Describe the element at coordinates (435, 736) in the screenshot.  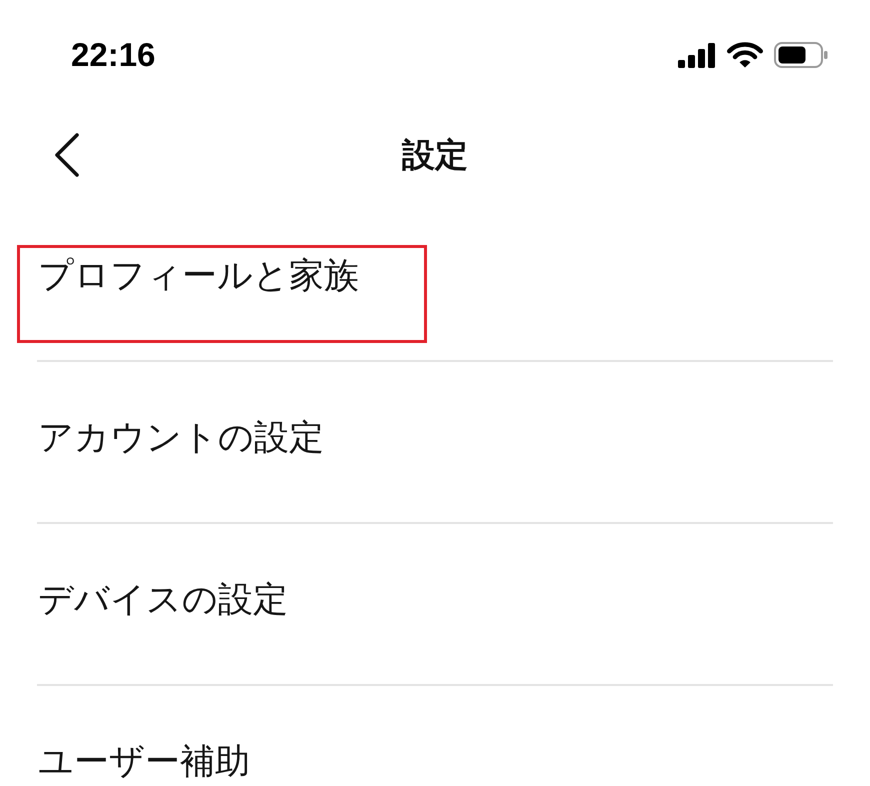
I see `menu-item: ユーザー補助` at that location.